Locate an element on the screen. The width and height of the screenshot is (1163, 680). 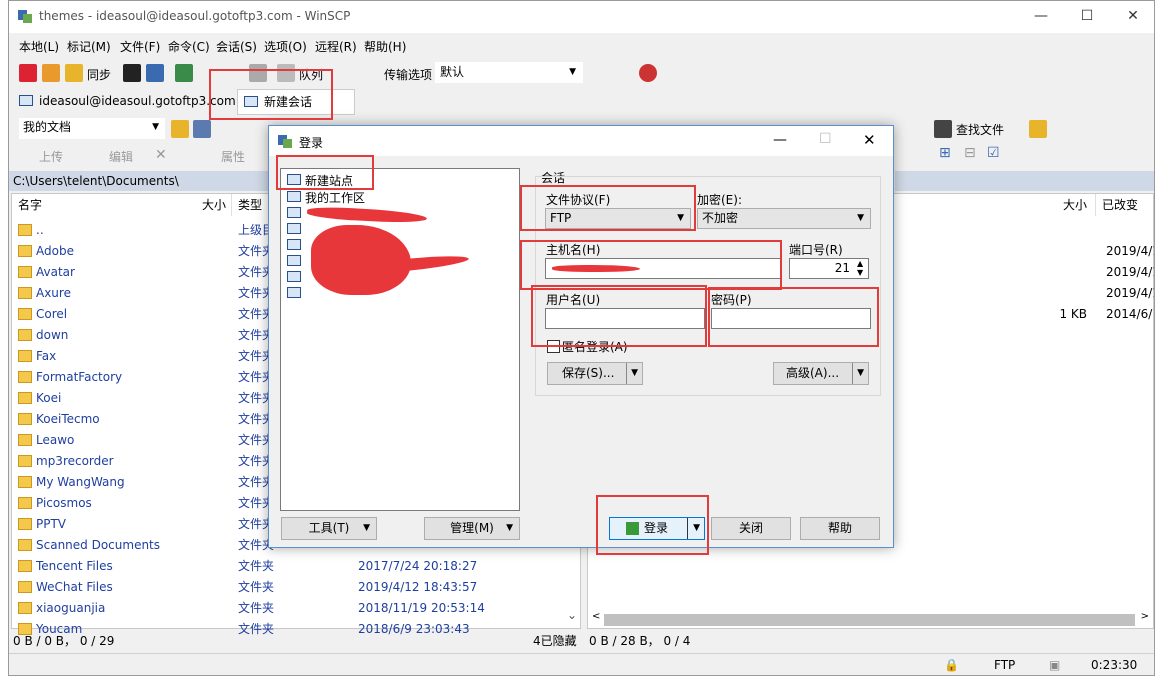
sync-icon is located at coordinates (74, 73).